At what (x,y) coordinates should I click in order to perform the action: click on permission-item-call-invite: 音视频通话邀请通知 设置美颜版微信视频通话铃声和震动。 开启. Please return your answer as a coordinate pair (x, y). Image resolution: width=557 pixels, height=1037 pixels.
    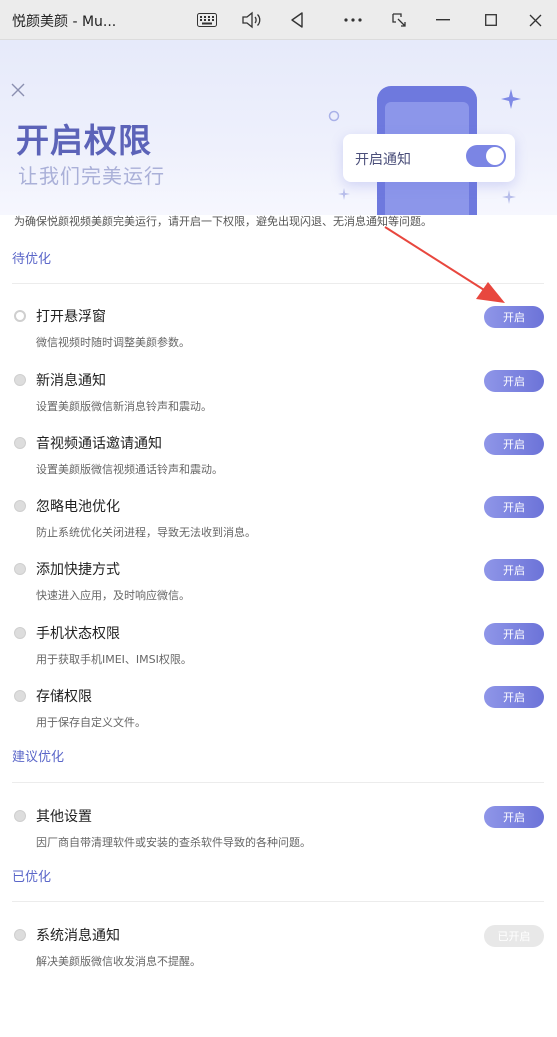
    Looking at the image, I should click on (278, 459).